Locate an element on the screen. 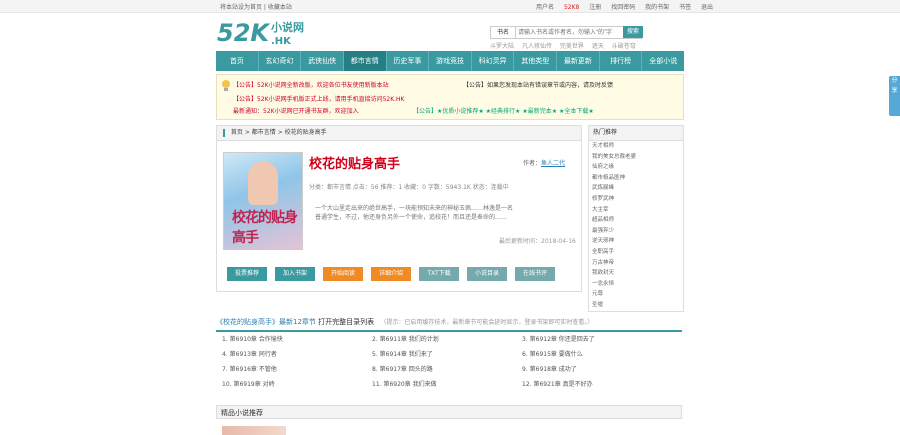  hot-list-item: 大主宰 is located at coordinates (636, 210).